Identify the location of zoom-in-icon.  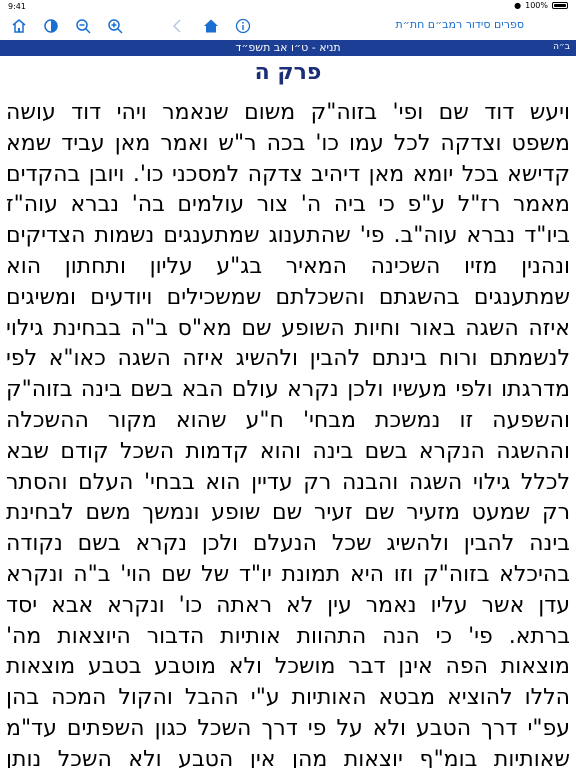
(115, 26).